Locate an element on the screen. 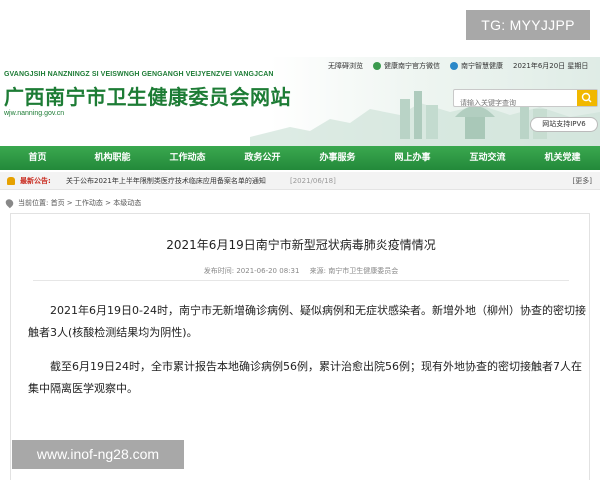 This screenshot has width=600, height=480. health-app-icon is located at coordinates (454, 66).